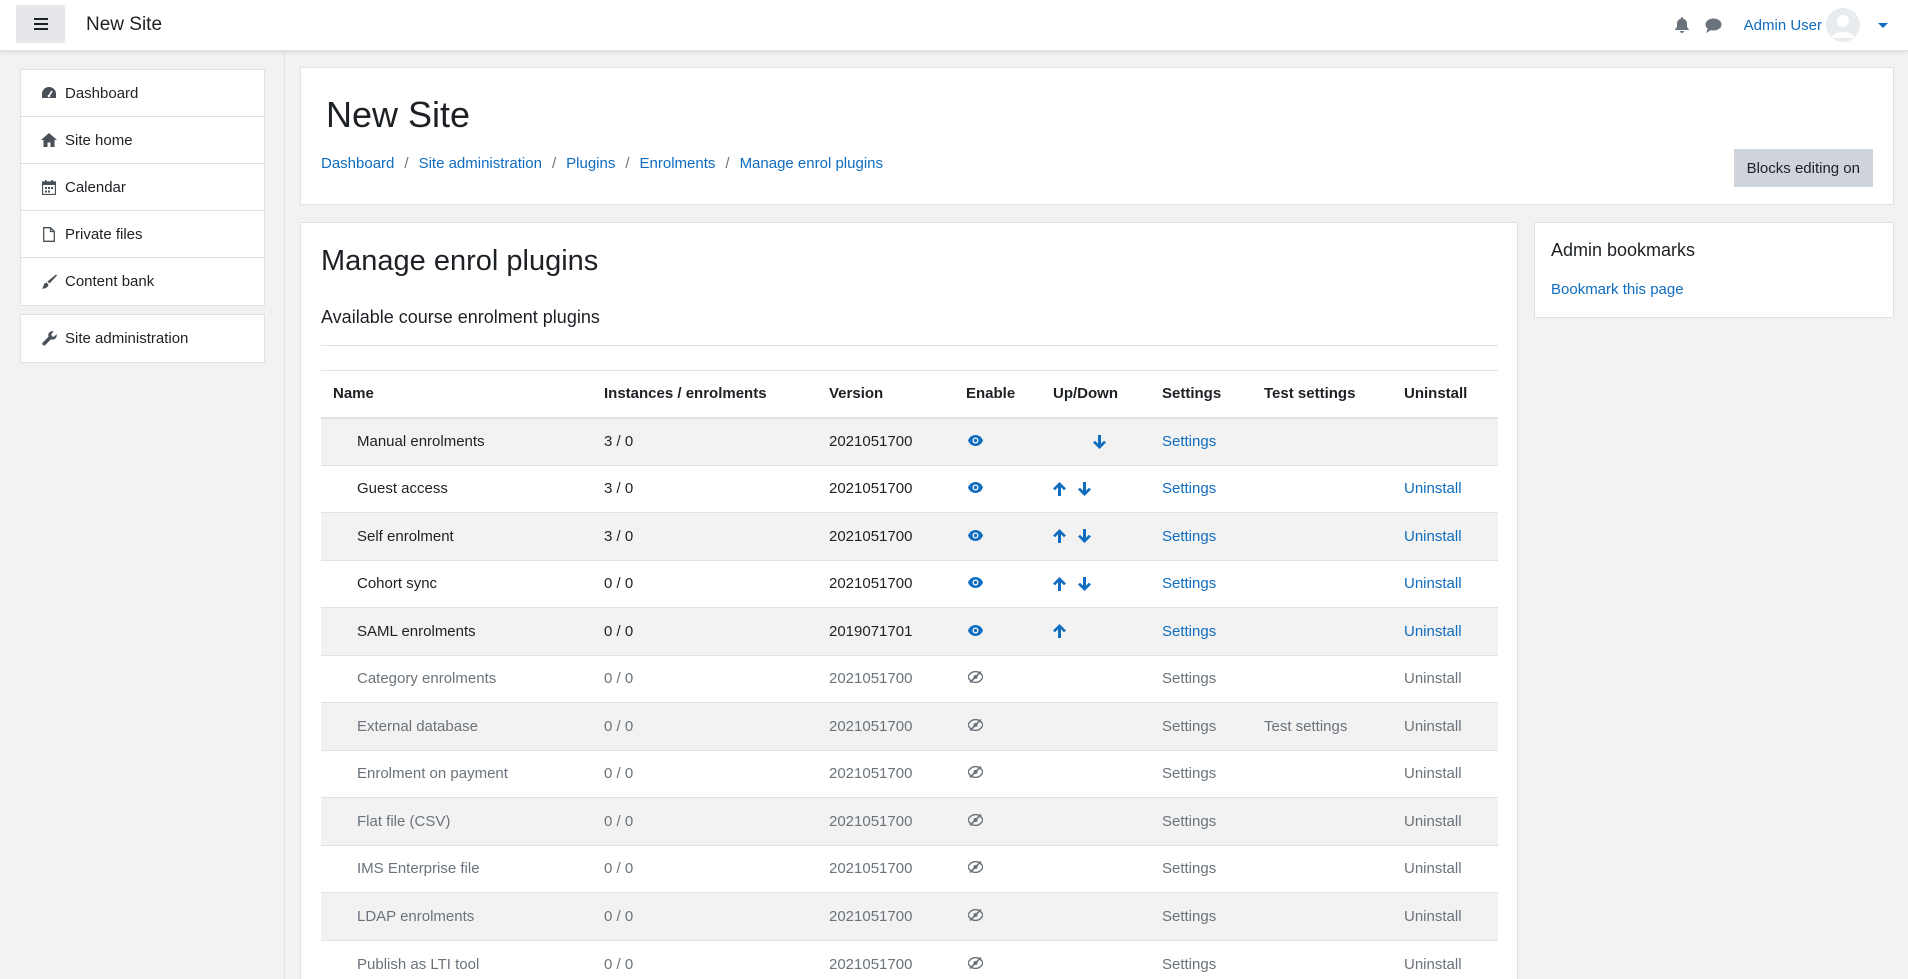  What do you see at coordinates (142, 187) in the screenshot?
I see `drawer-item-calendar: Calendar` at bounding box center [142, 187].